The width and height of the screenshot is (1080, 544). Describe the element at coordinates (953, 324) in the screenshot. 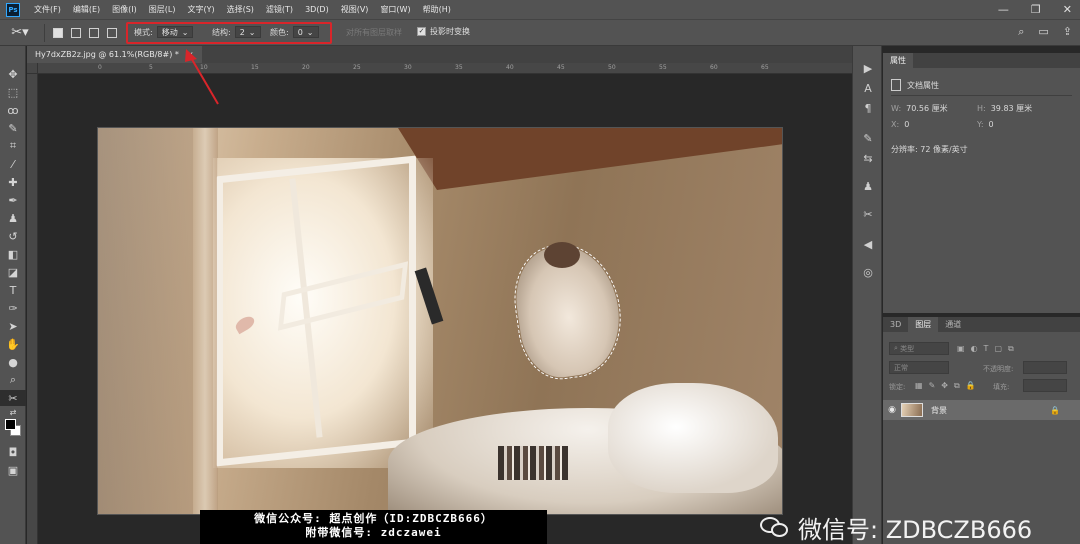

I see `tab-channels: 通道` at that location.